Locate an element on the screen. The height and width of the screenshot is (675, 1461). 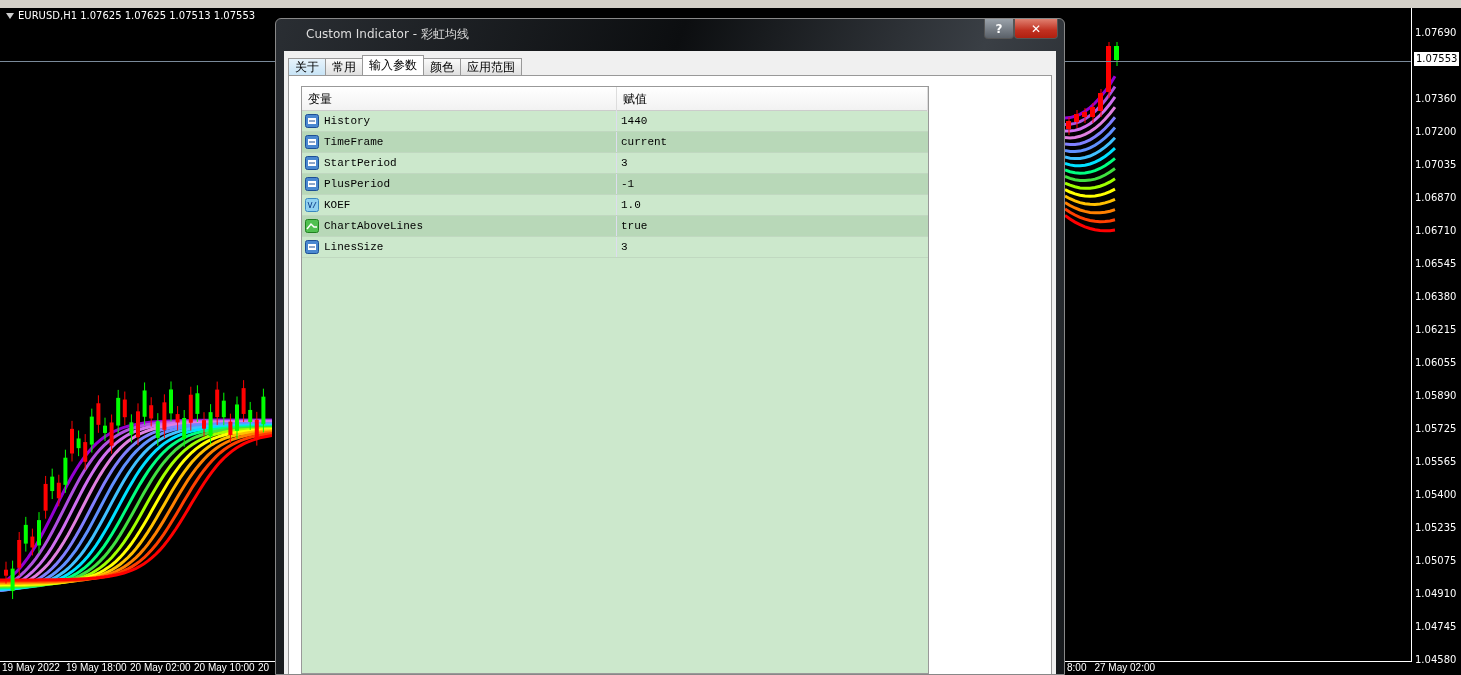
price-label: 1.05725 is located at coordinates (1436, 429).